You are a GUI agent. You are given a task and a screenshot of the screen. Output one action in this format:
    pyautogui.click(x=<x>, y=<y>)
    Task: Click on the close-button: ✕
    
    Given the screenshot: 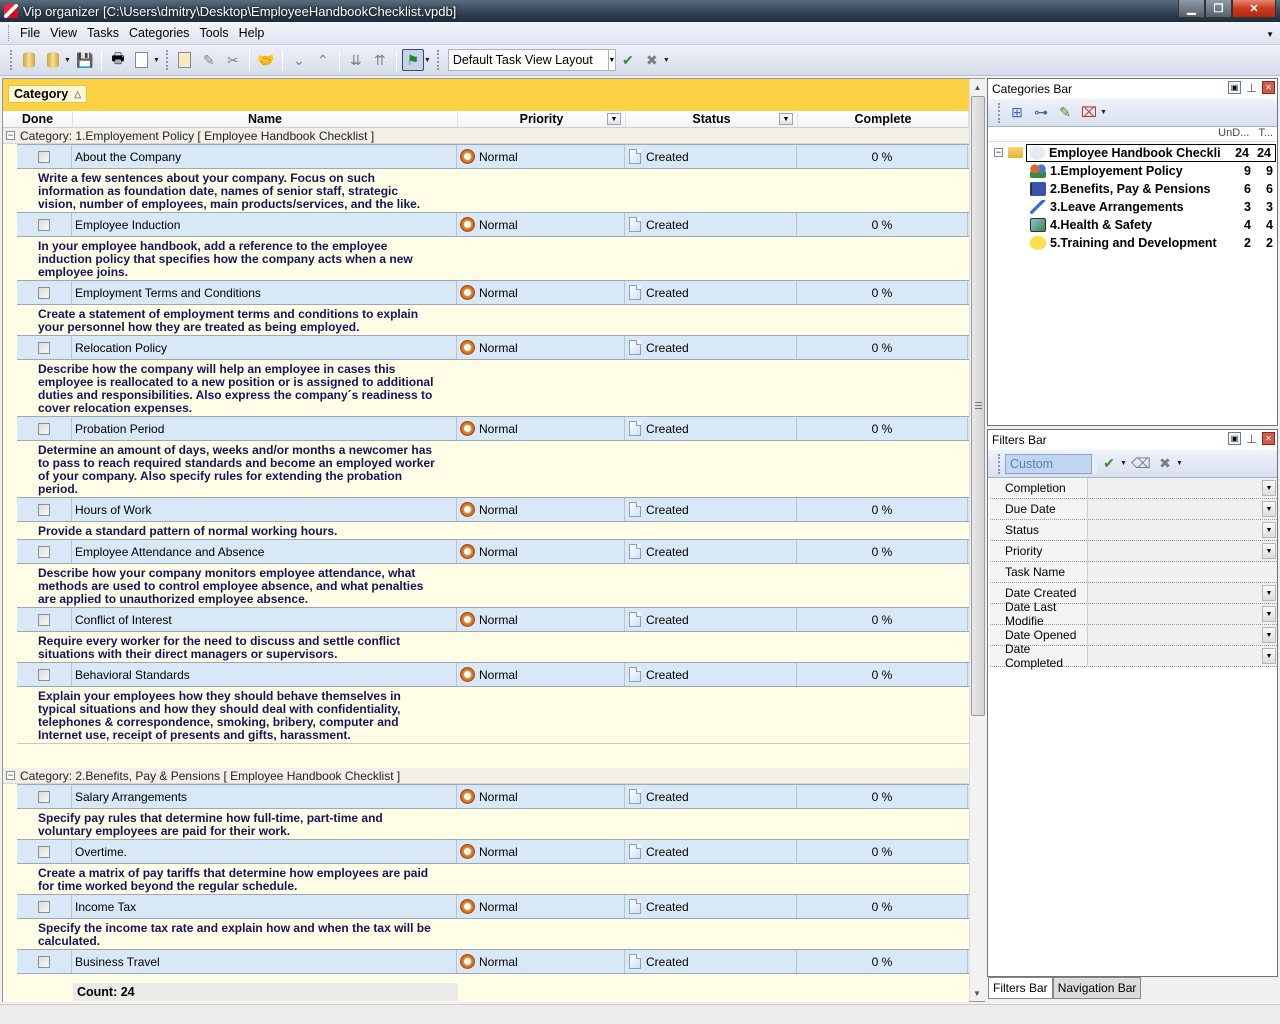 What is the action you would take?
    pyautogui.click(x=1254, y=9)
    